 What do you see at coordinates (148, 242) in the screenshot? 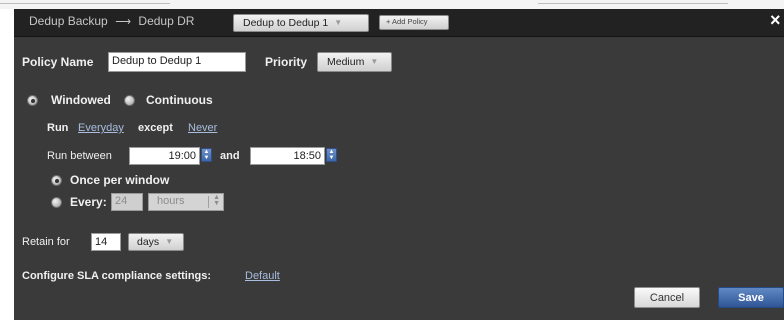
I see `retention-unit-value: days` at bounding box center [148, 242].